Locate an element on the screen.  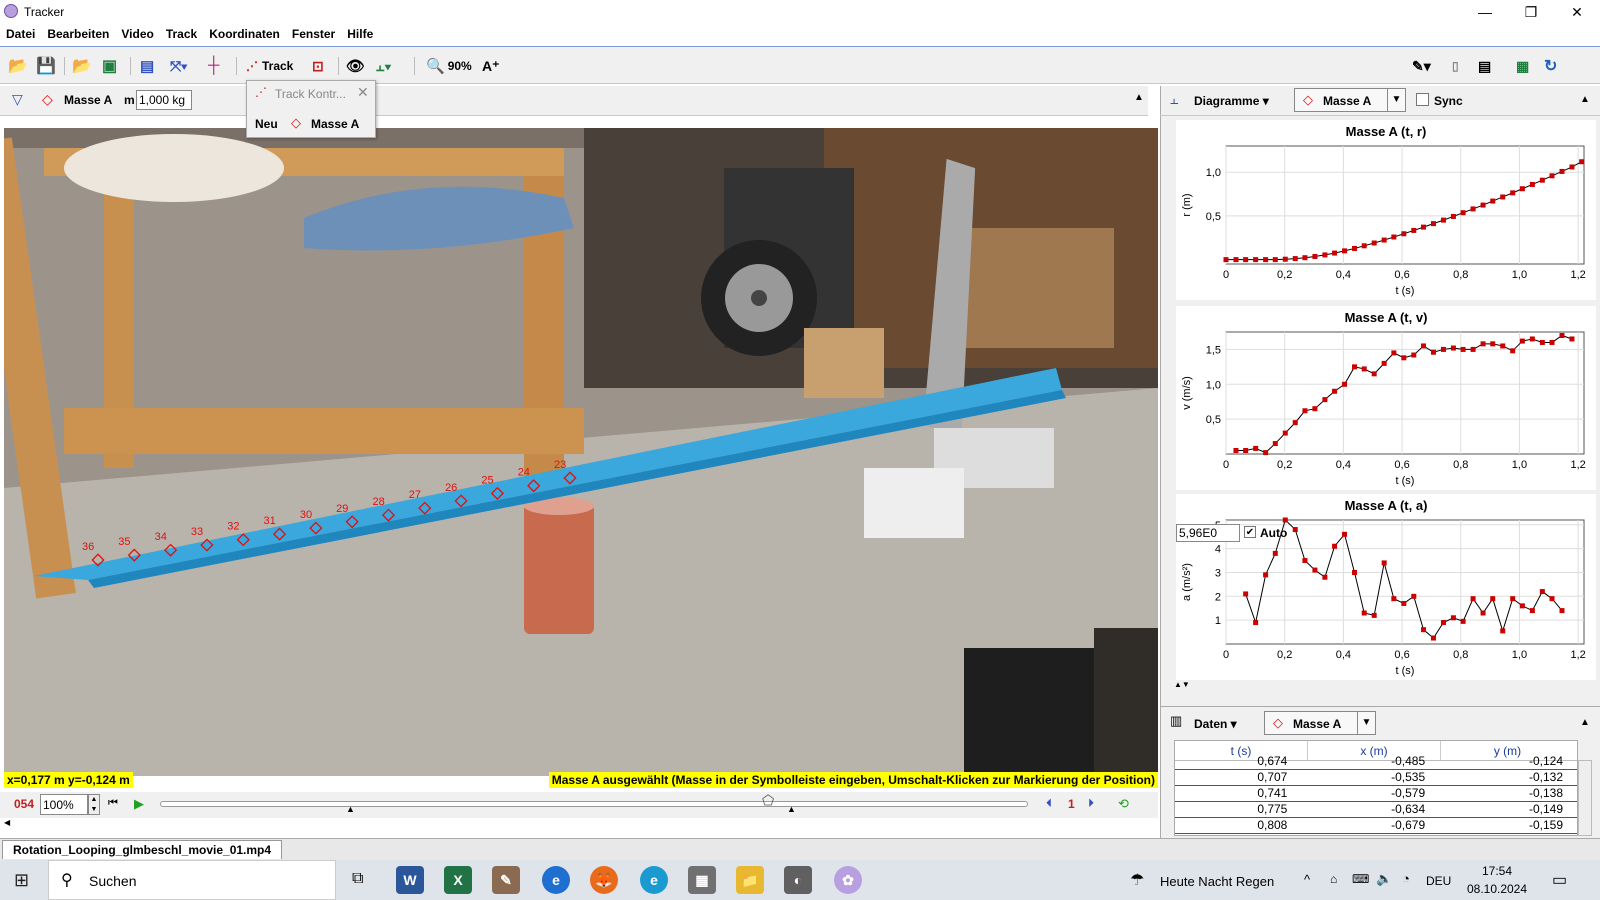
table-cell: -0,679 is located at coordinates (1370, 825).